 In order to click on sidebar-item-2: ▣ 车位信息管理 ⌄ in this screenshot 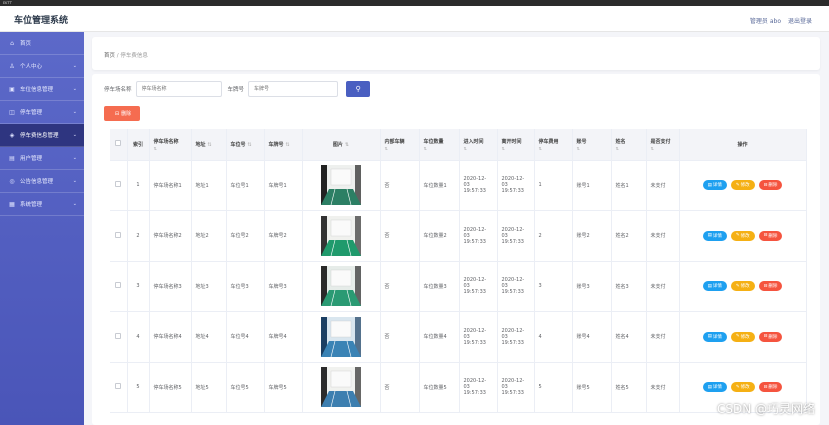, I will do `click(42, 89)`.